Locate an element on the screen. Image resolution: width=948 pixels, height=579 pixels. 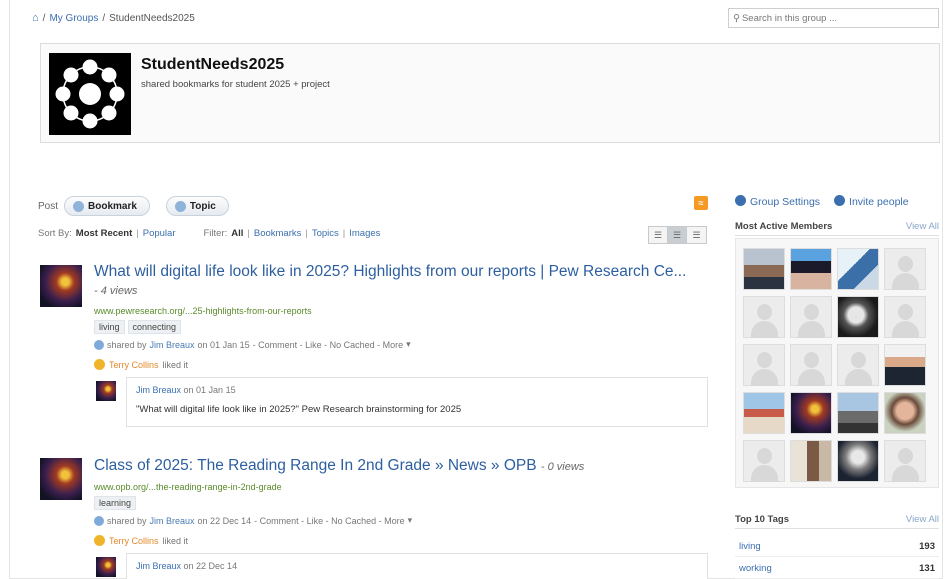
breadcrumb-my-groups: My Groups is located at coordinates (73, 18).